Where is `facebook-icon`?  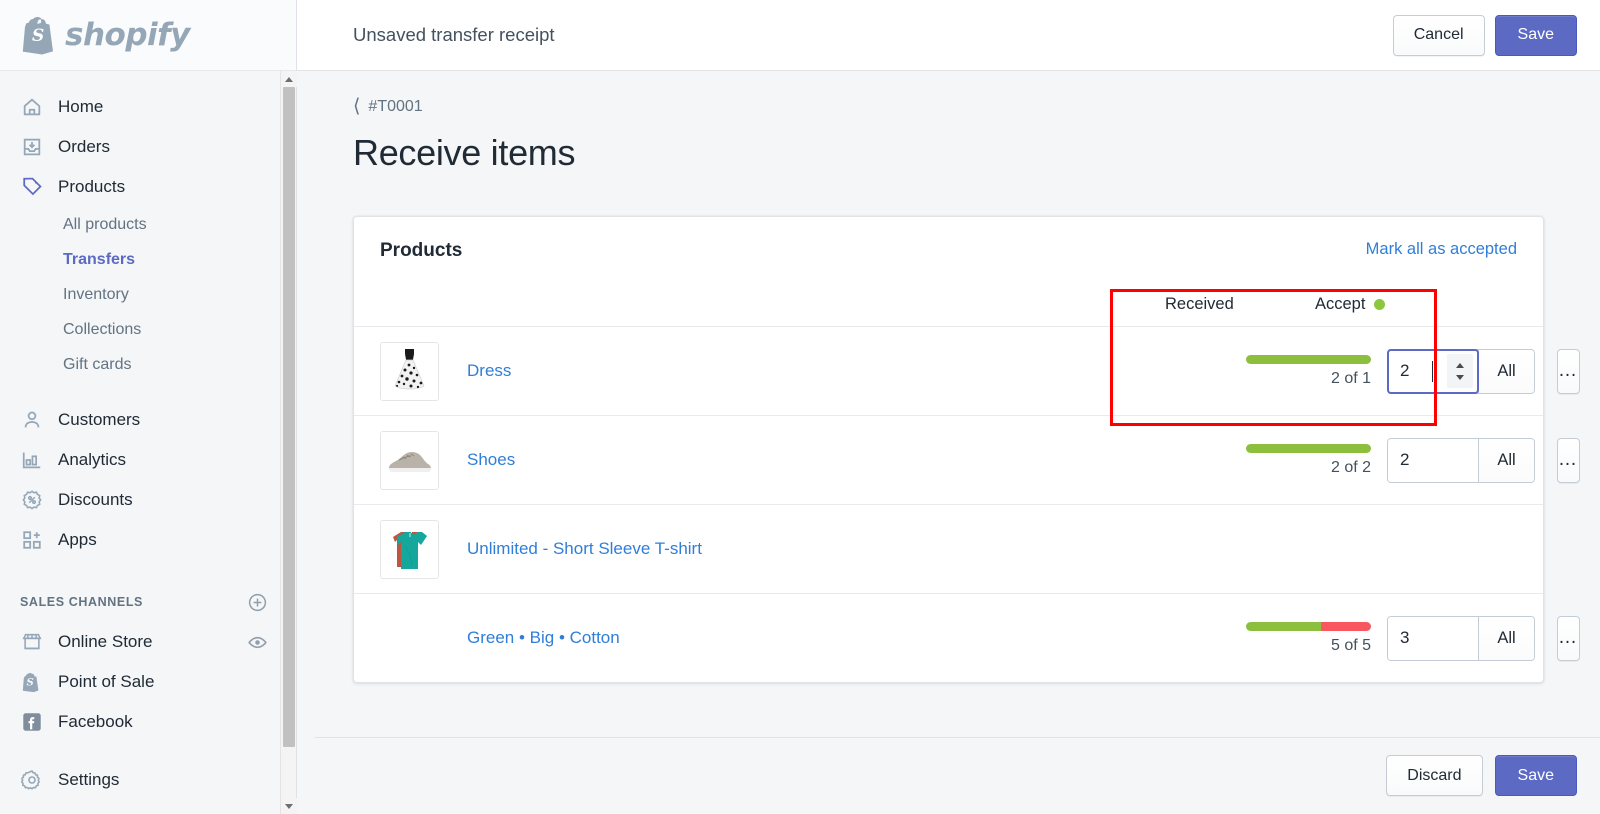 facebook-icon is located at coordinates (32, 722).